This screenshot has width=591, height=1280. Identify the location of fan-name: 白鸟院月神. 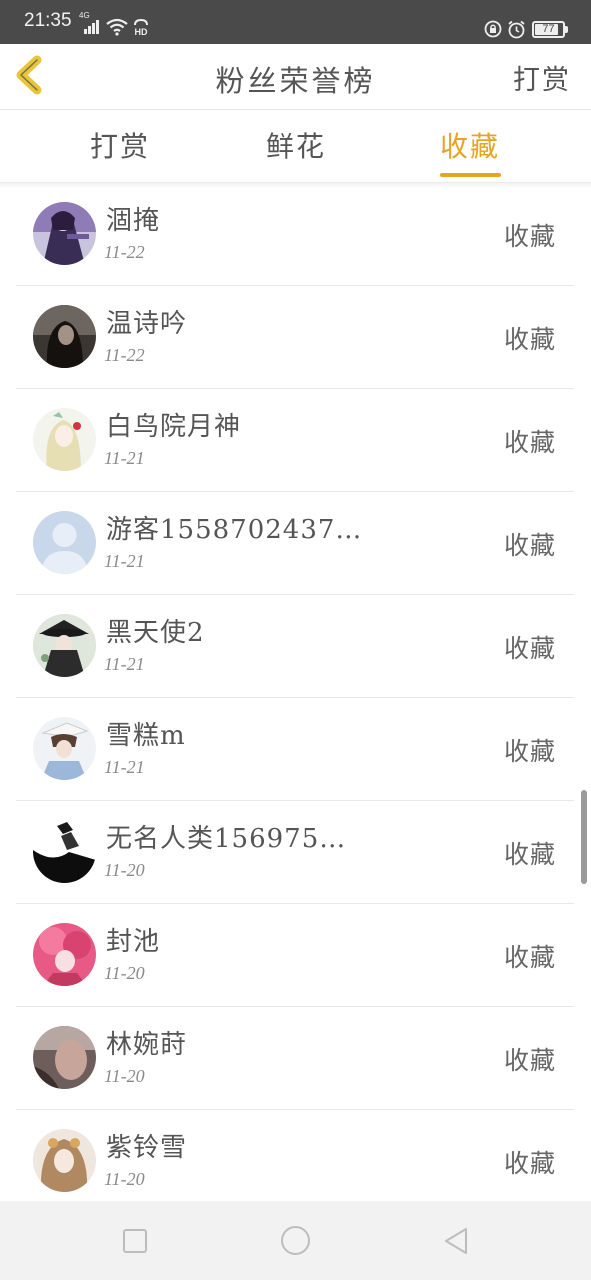
(174, 427).